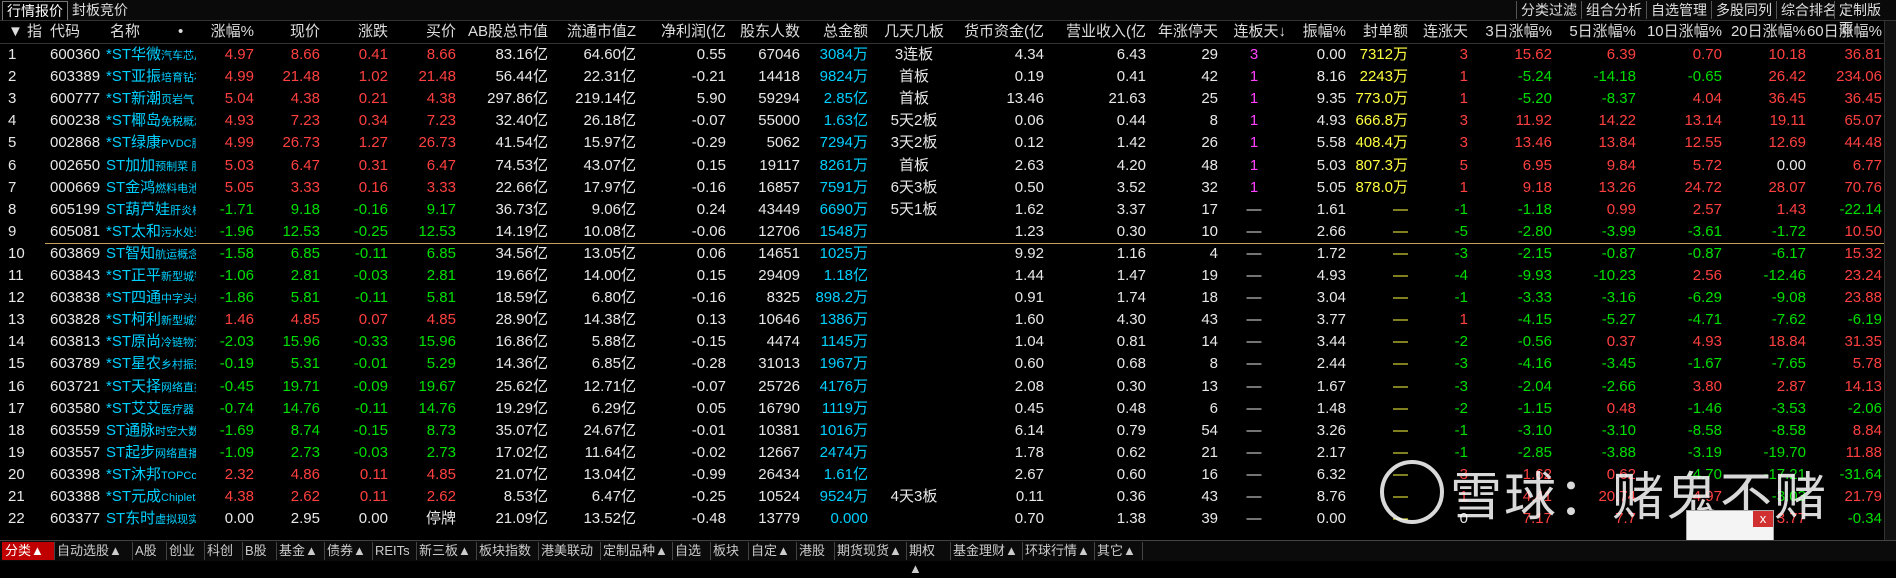  Describe the element at coordinates (140, 32) in the screenshot. I see `col-name: 名称` at that location.